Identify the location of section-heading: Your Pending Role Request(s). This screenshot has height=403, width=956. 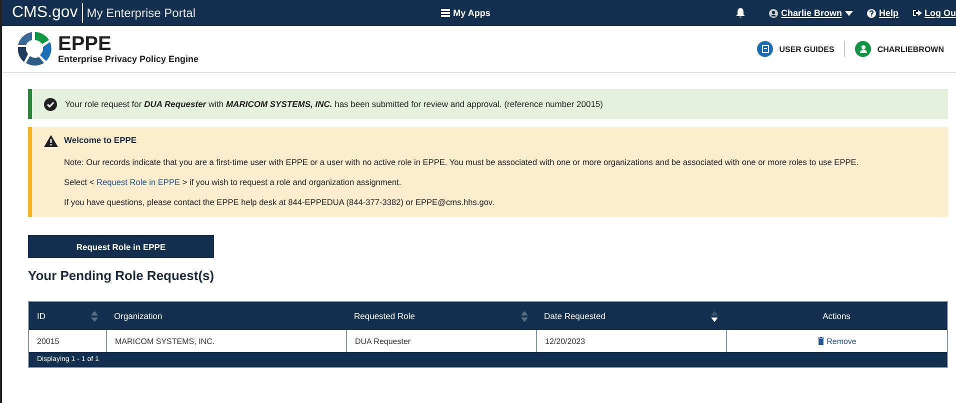
(122, 275).